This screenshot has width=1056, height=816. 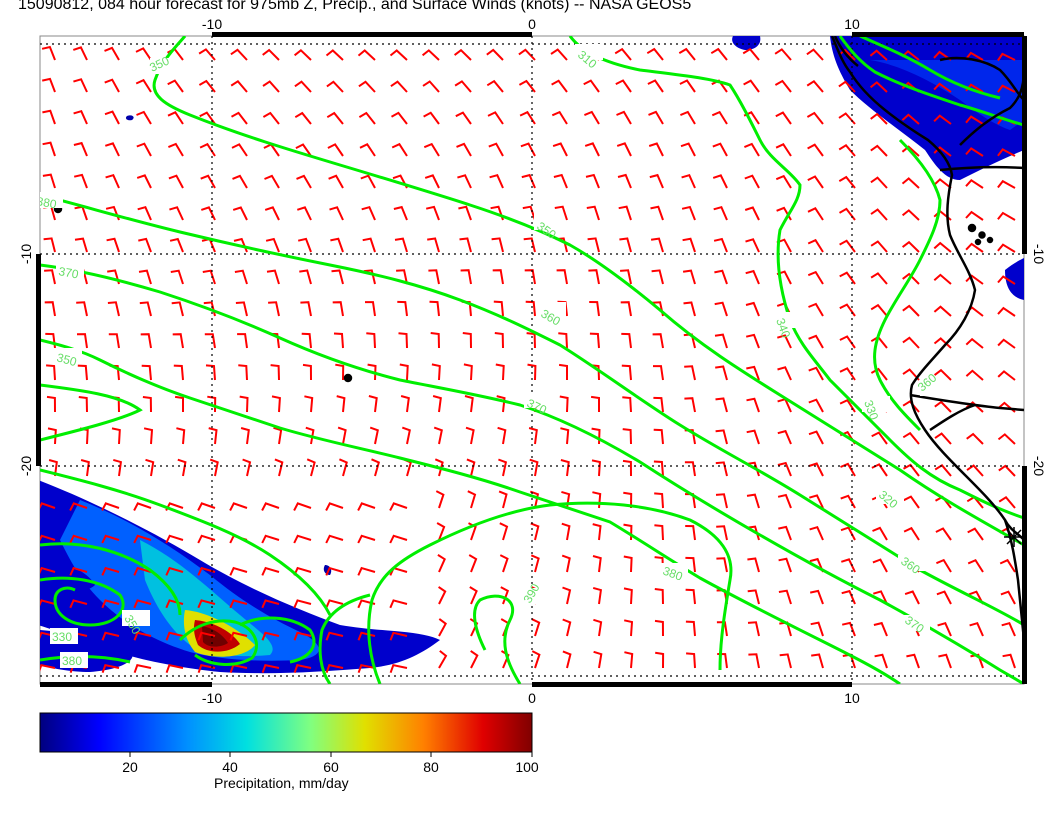 I want to click on left-tick-label: -10, so click(x=26, y=254).